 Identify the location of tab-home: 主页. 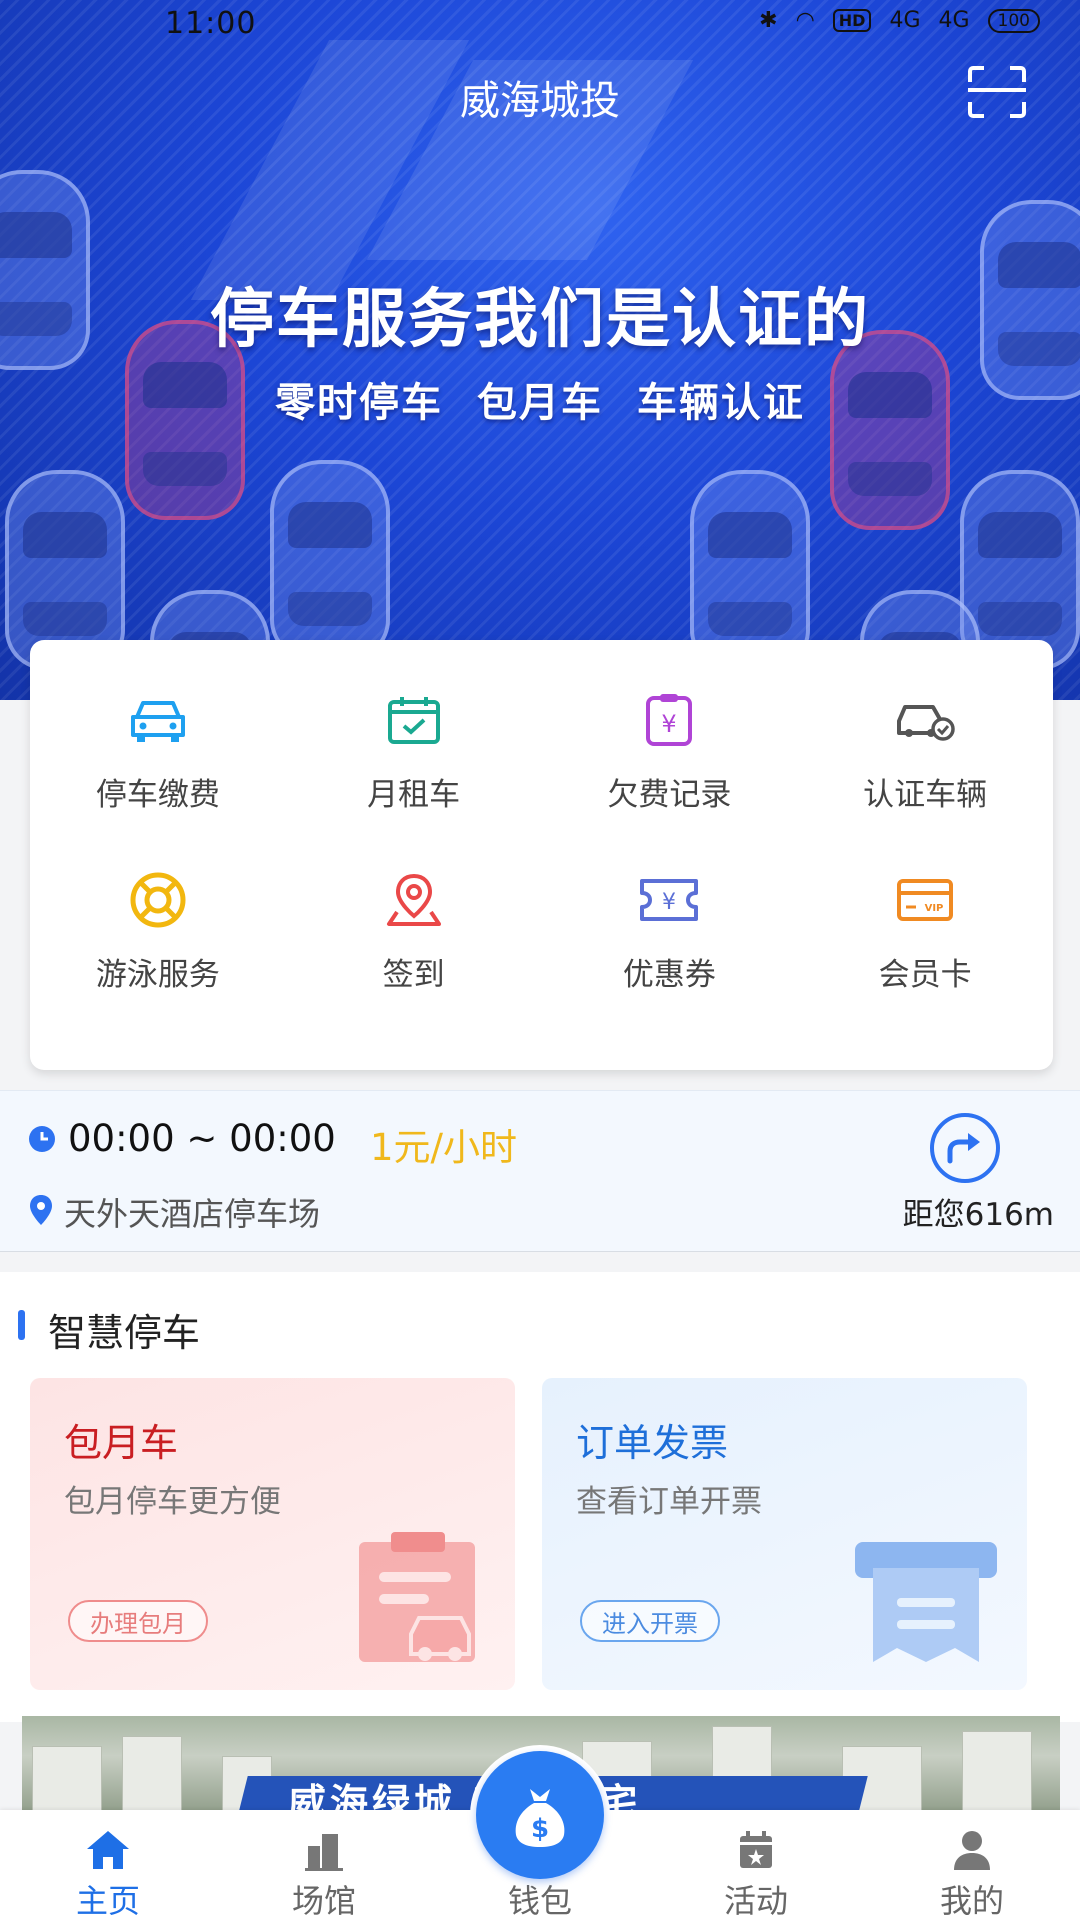
(108, 1865).